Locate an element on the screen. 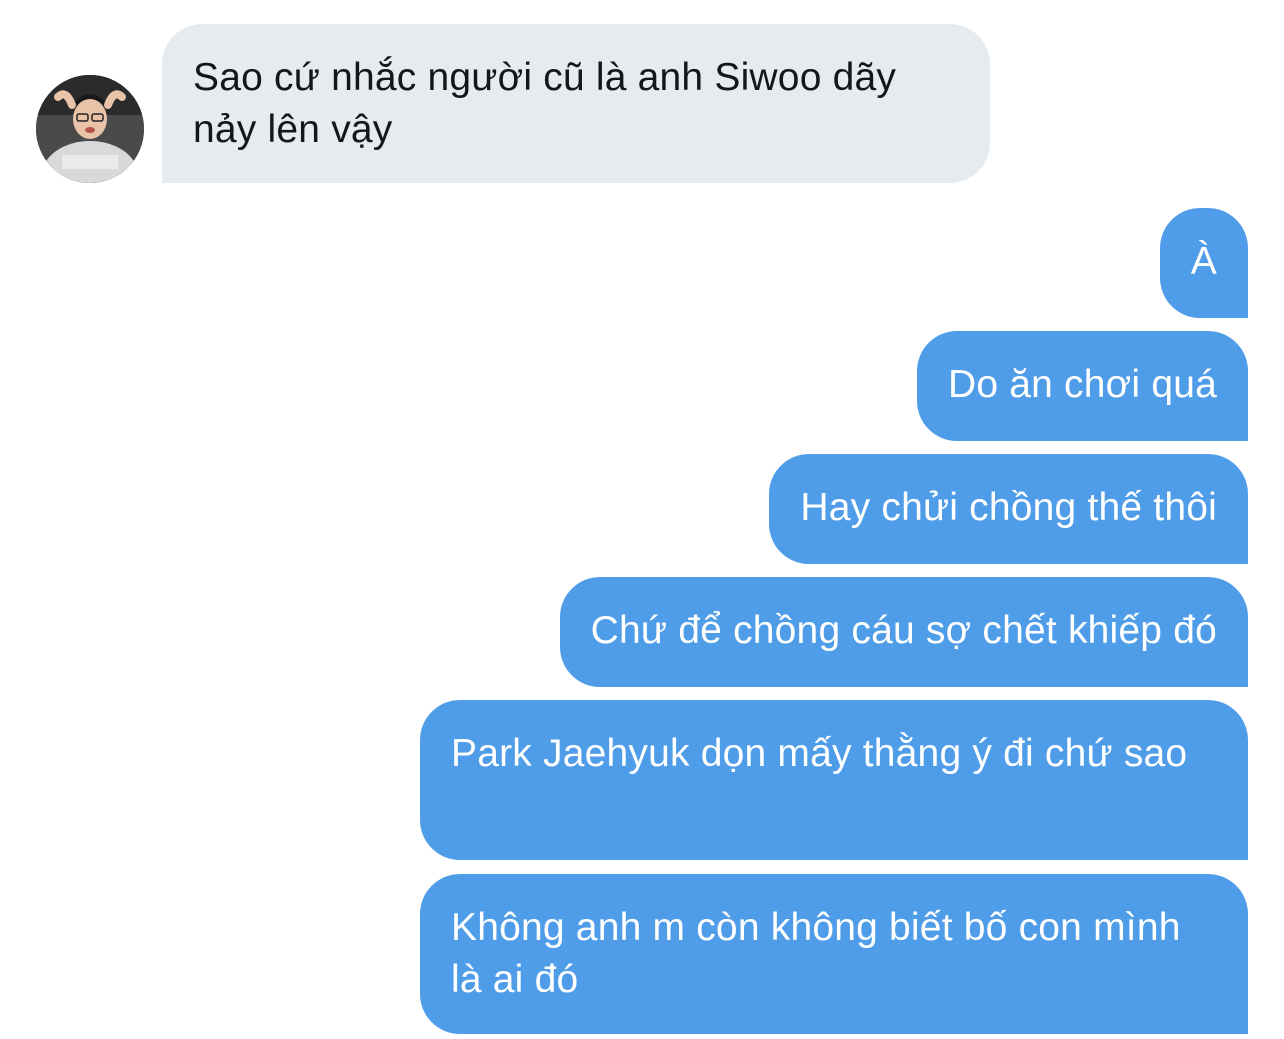 The height and width of the screenshot is (1039, 1284). contact-avatar is located at coordinates (90, 129).